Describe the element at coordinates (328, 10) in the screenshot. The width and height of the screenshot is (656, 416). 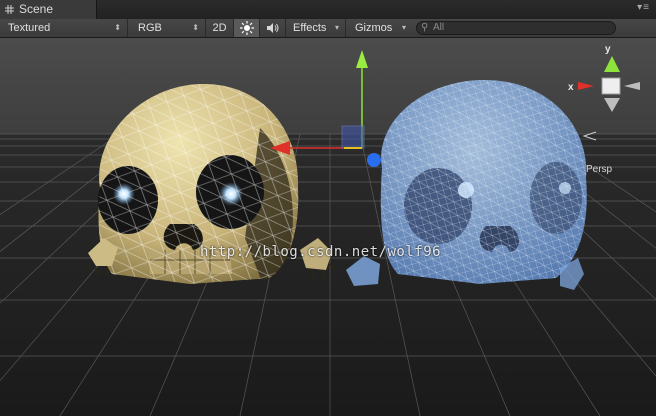
I see `tab-bar: Scene ▾≡` at that location.